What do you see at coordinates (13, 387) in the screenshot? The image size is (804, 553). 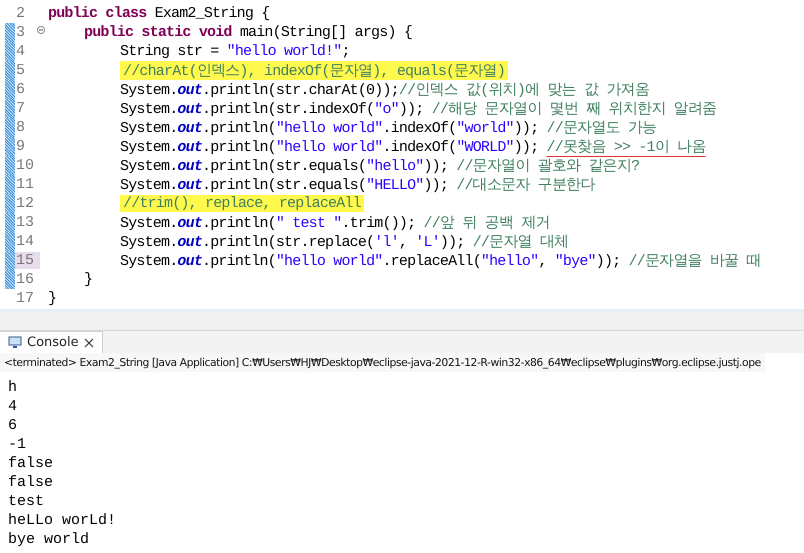 I see `console-output-line: h` at bounding box center [13, 387].